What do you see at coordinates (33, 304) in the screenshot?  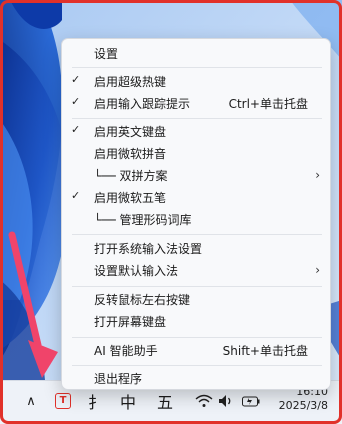 I see `pointer-arrow-annotation` at bounding box center [33, 304].